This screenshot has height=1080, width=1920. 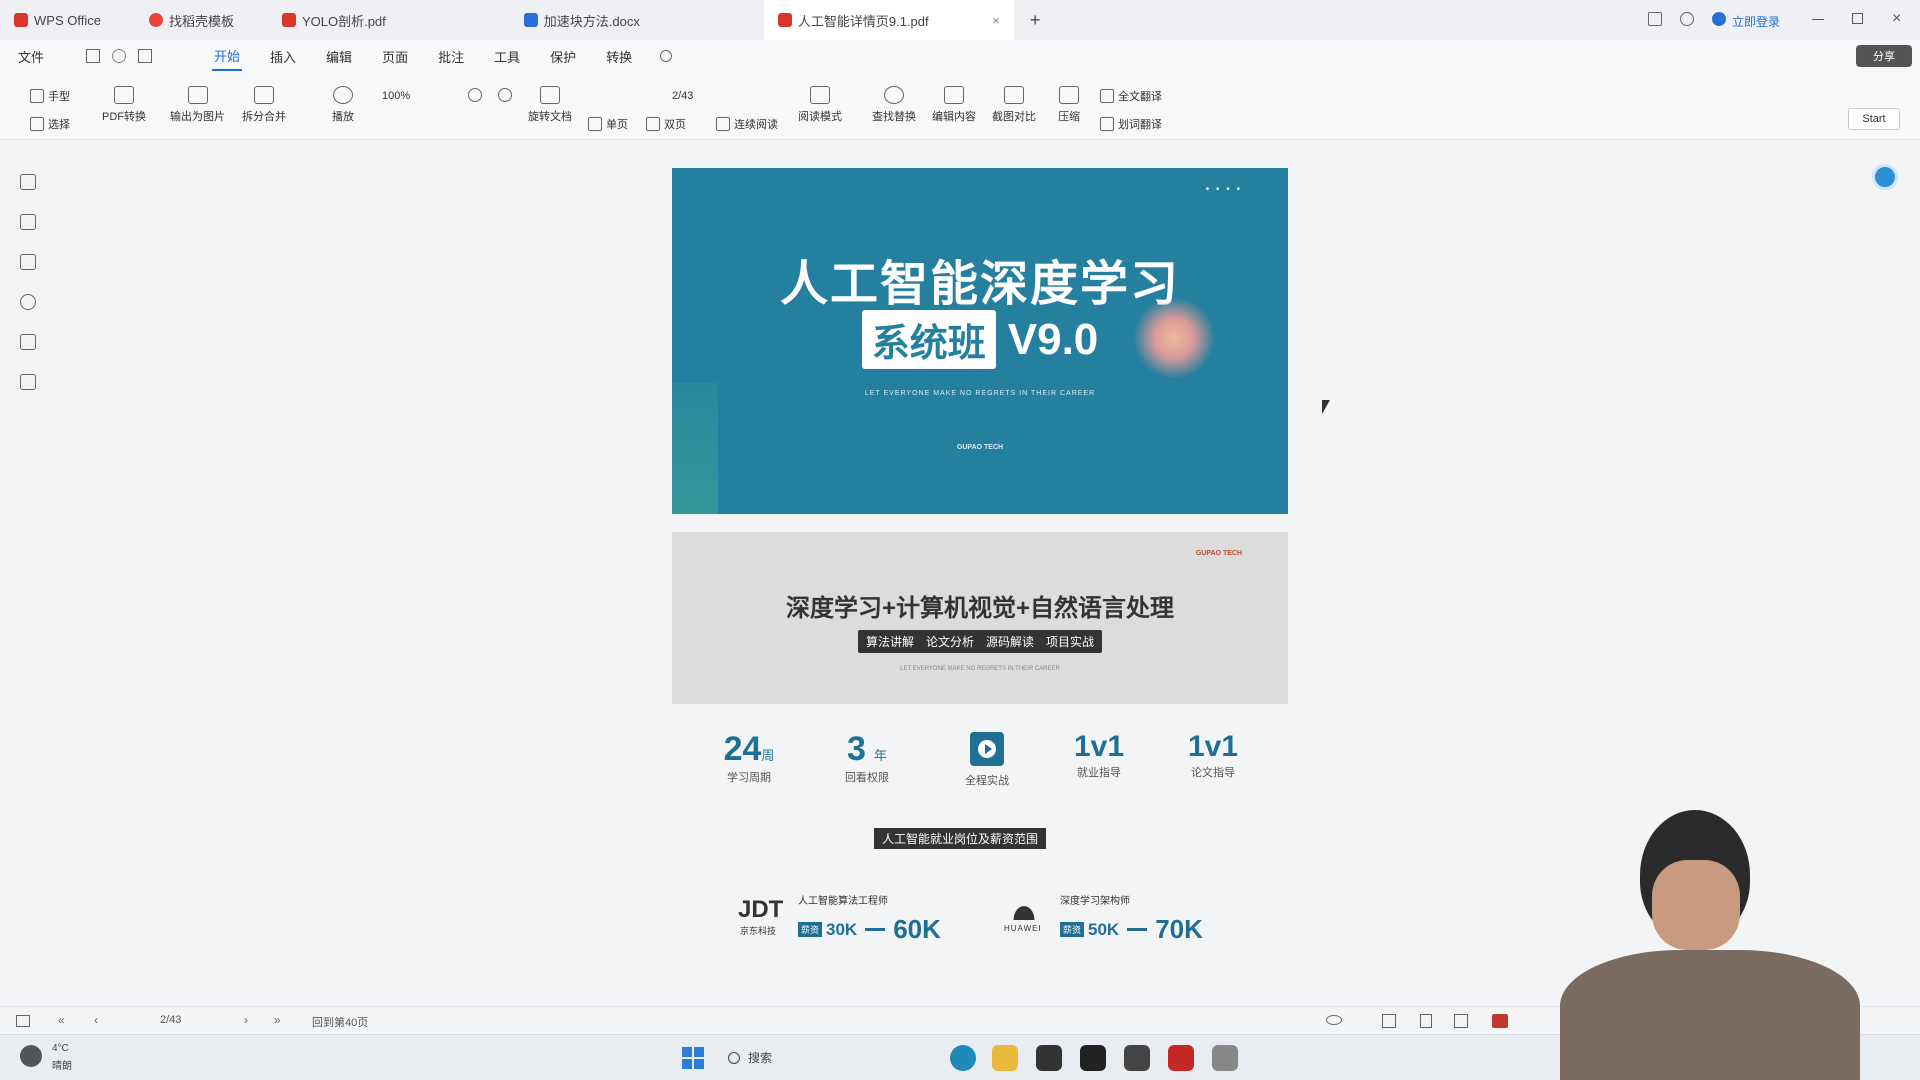 I want to click on screenshot-compare-button: 截图对比, so click(x=1014, y=105).